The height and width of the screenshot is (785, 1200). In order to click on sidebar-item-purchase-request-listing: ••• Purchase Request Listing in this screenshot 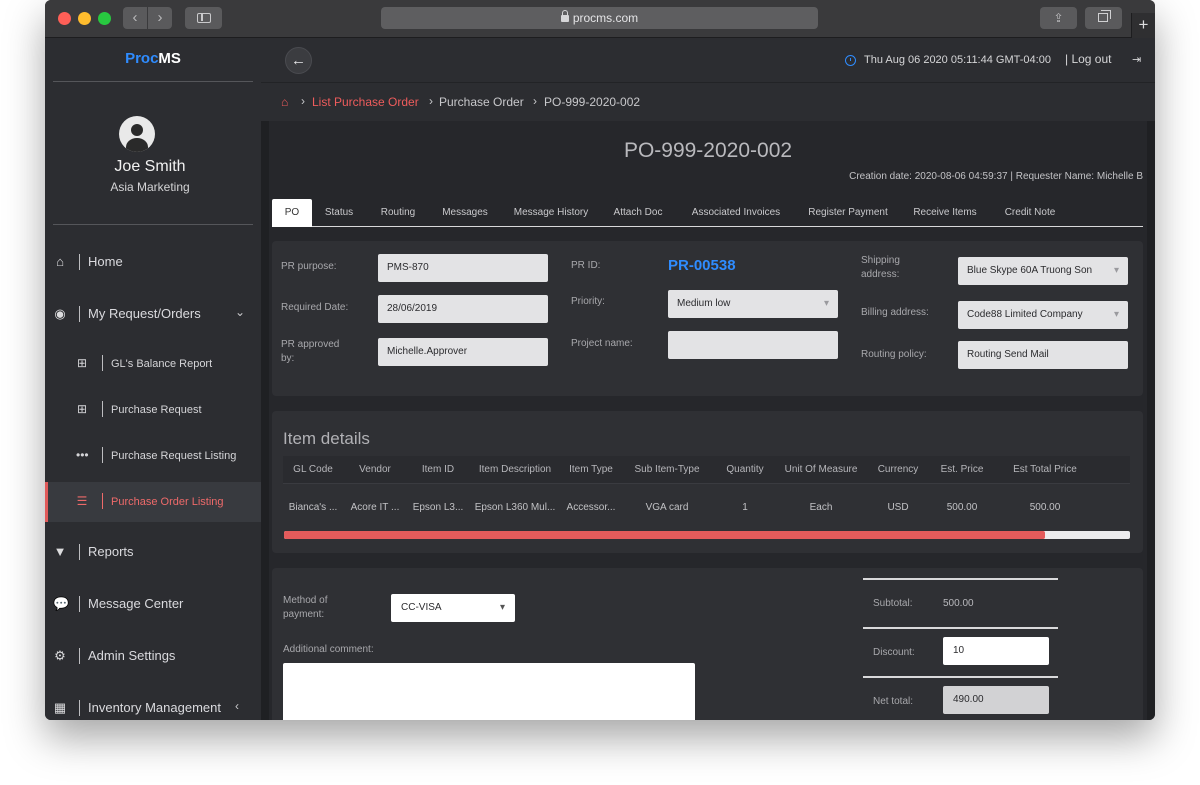, I will do `click(153, 456)`.